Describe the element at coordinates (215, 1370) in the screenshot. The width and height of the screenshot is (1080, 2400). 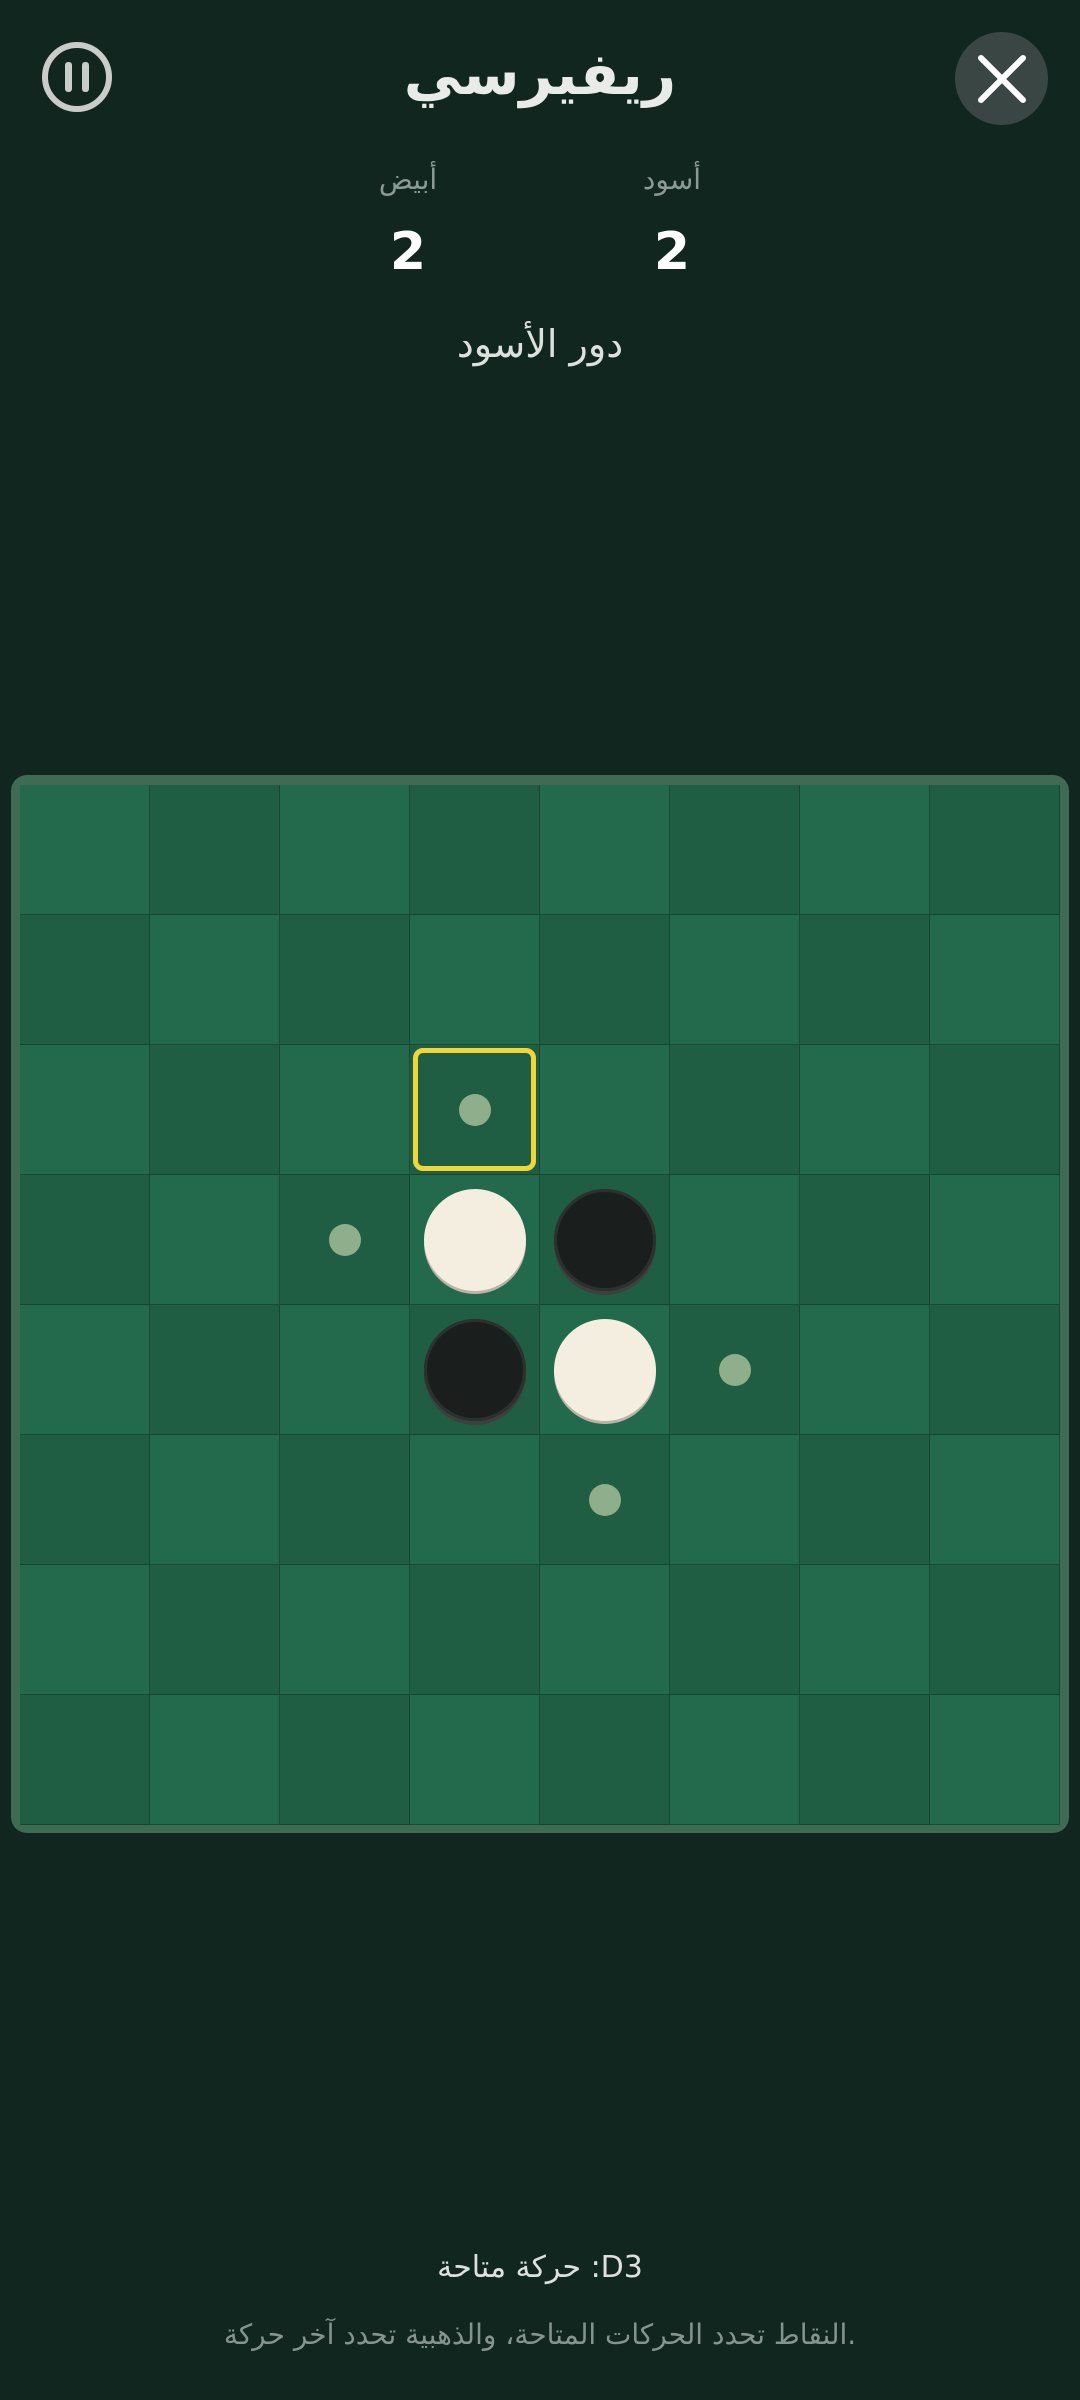
I see `board-cell-B5` at that location.